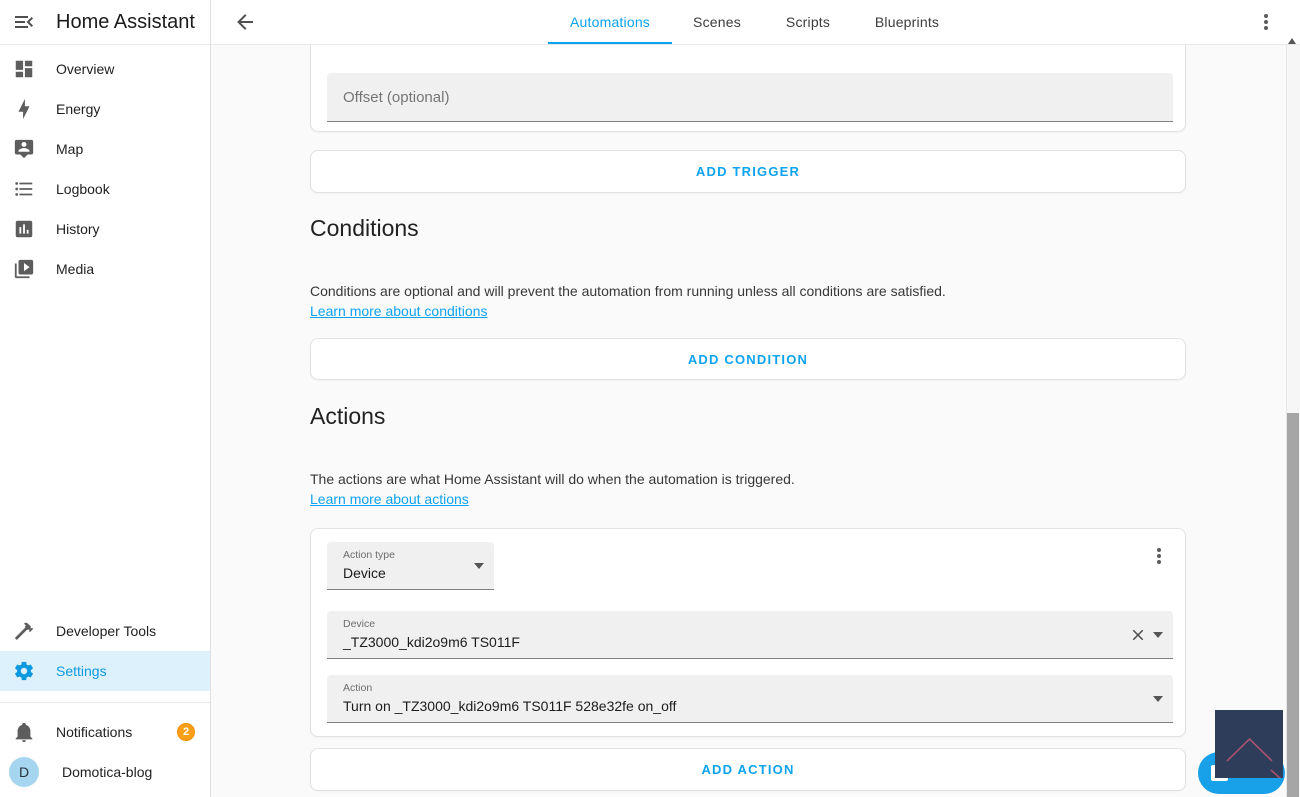 The image size is (1300, 797). I want to click on notification-count-badge: 2, so click(186, 732).